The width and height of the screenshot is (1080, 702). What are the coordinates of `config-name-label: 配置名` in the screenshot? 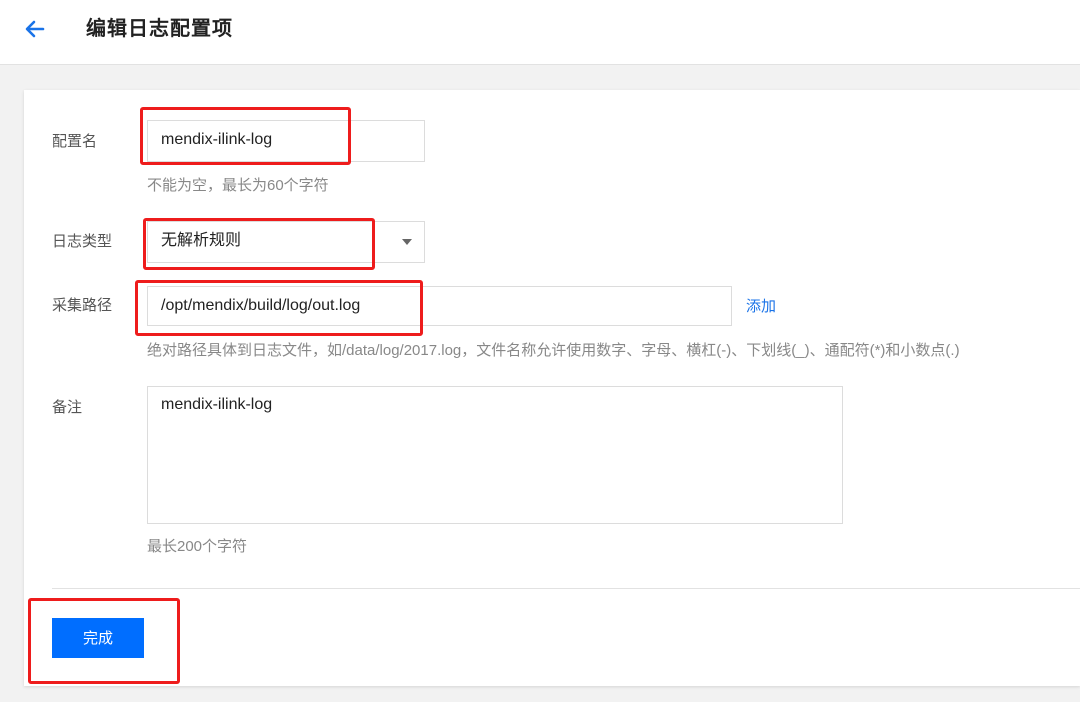 It's located at (75, 141).